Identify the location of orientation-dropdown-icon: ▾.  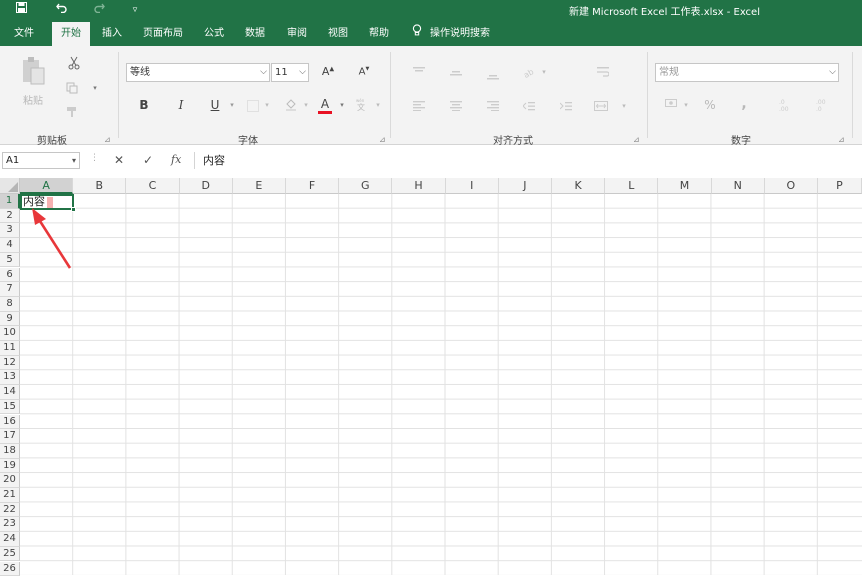
(544, 72).